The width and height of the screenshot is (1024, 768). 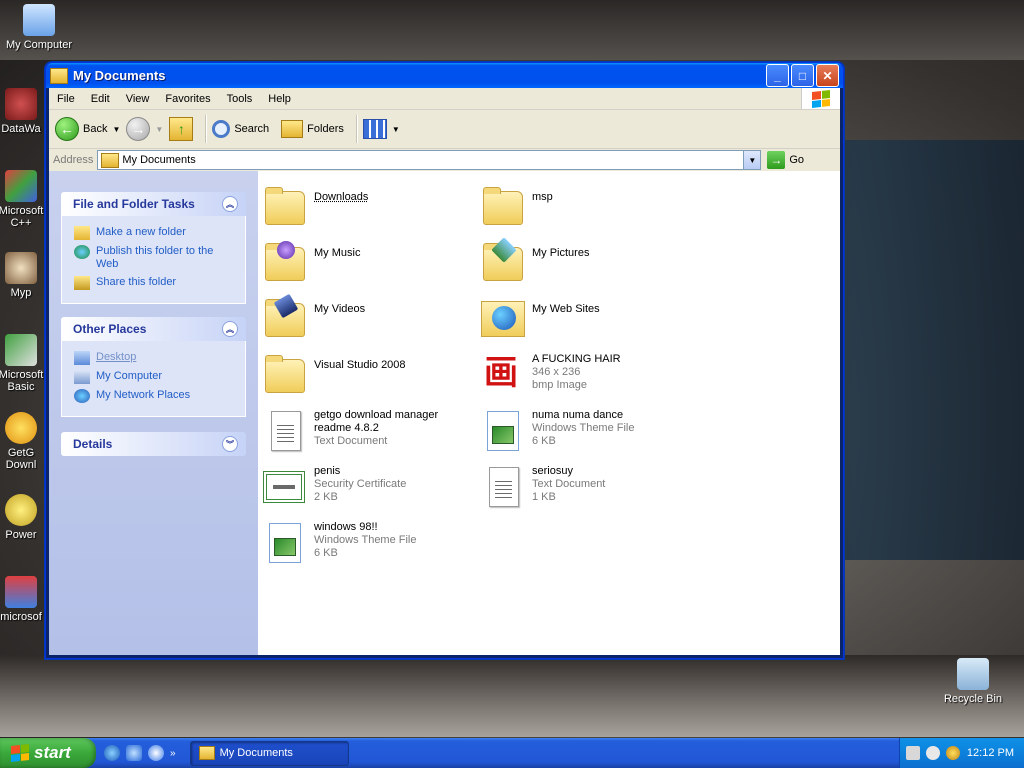 I want to click on title-bar: My Documents _ □ ✕, so click(x=444, y=75).